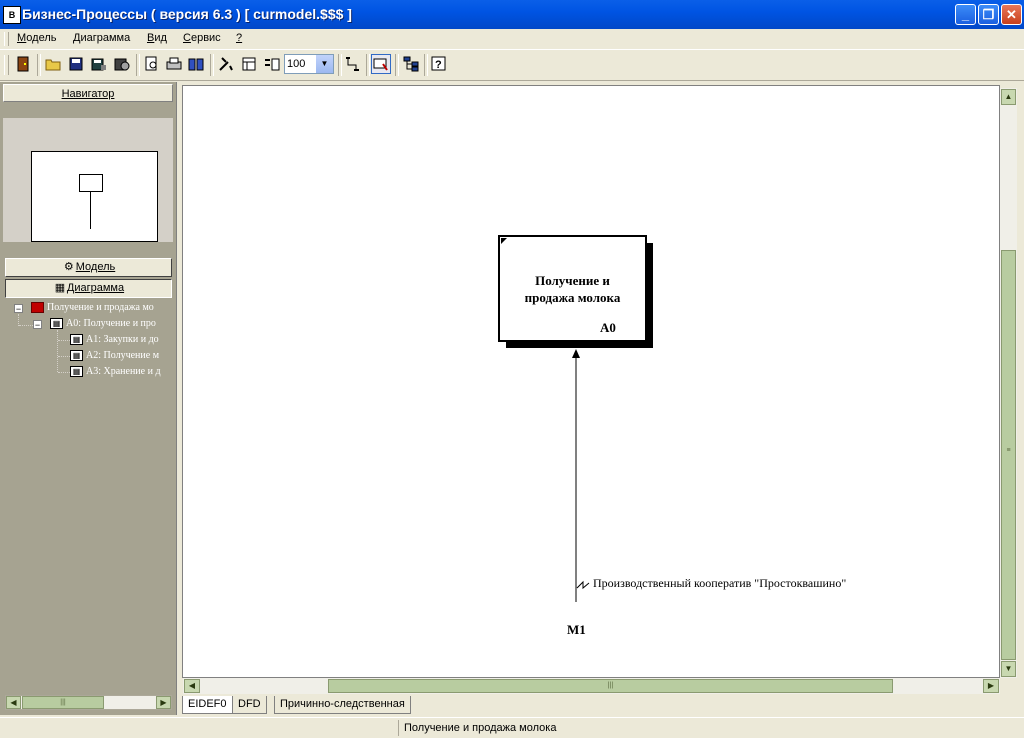 This screenshot has height=738, width=1024. I want to click on save-icon, so click(76, 64).